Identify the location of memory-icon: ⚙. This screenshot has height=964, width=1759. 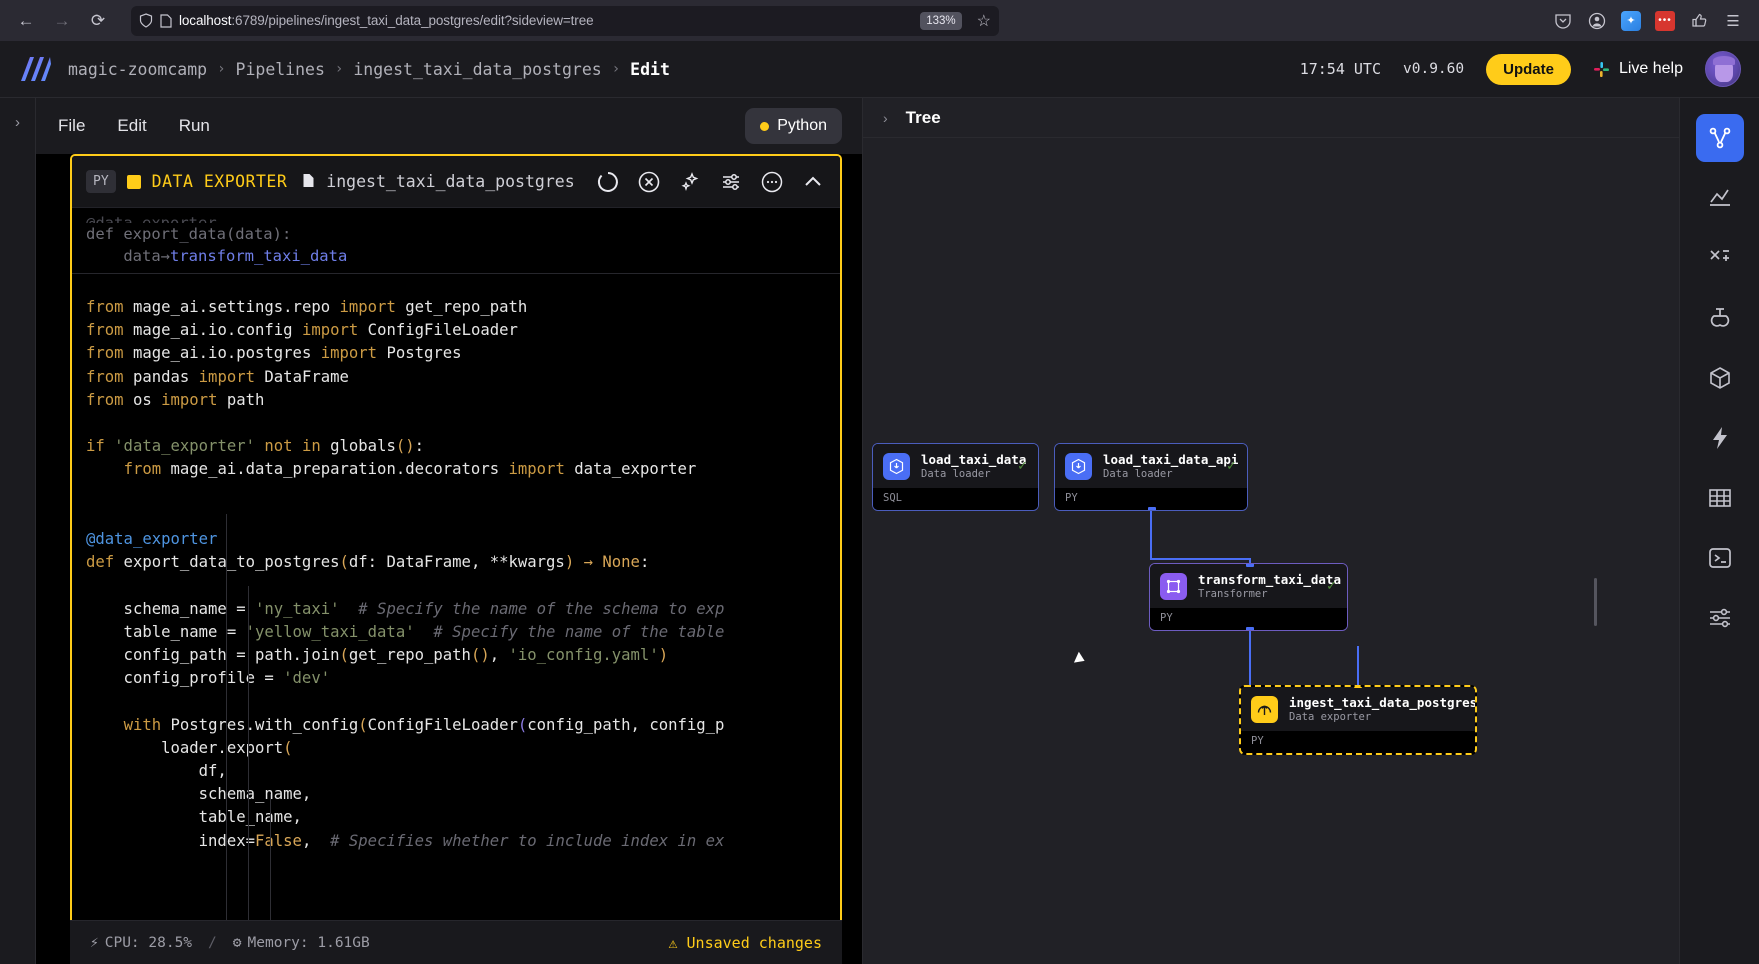
(237, 942).